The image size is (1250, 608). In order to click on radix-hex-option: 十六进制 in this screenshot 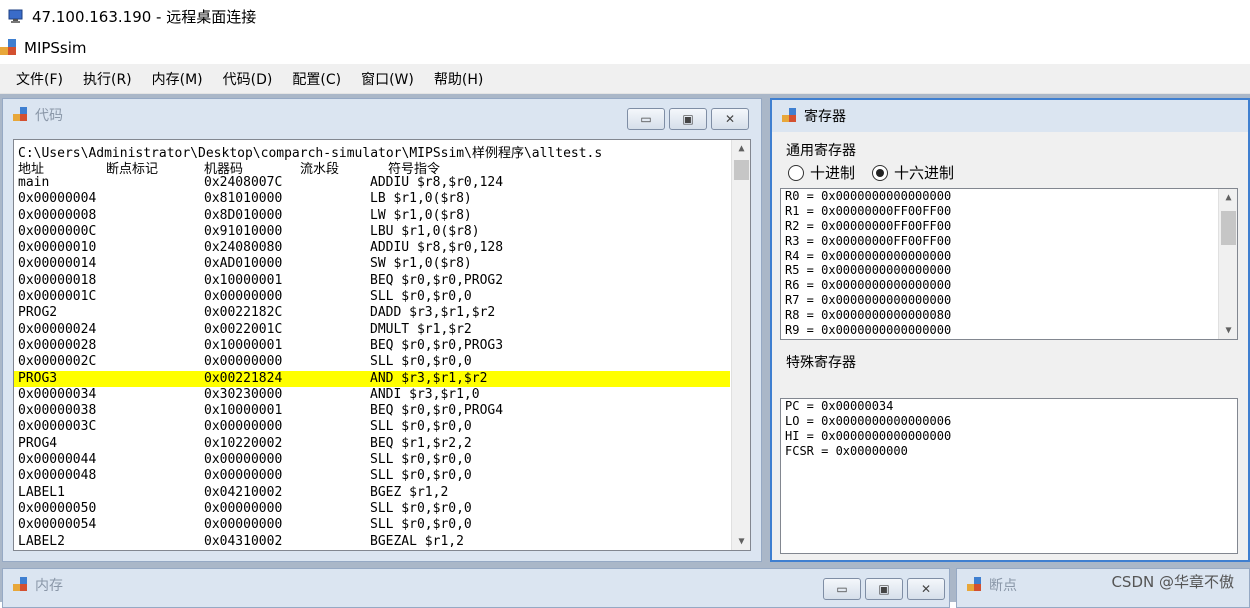, I will do `click(913, 172)`.